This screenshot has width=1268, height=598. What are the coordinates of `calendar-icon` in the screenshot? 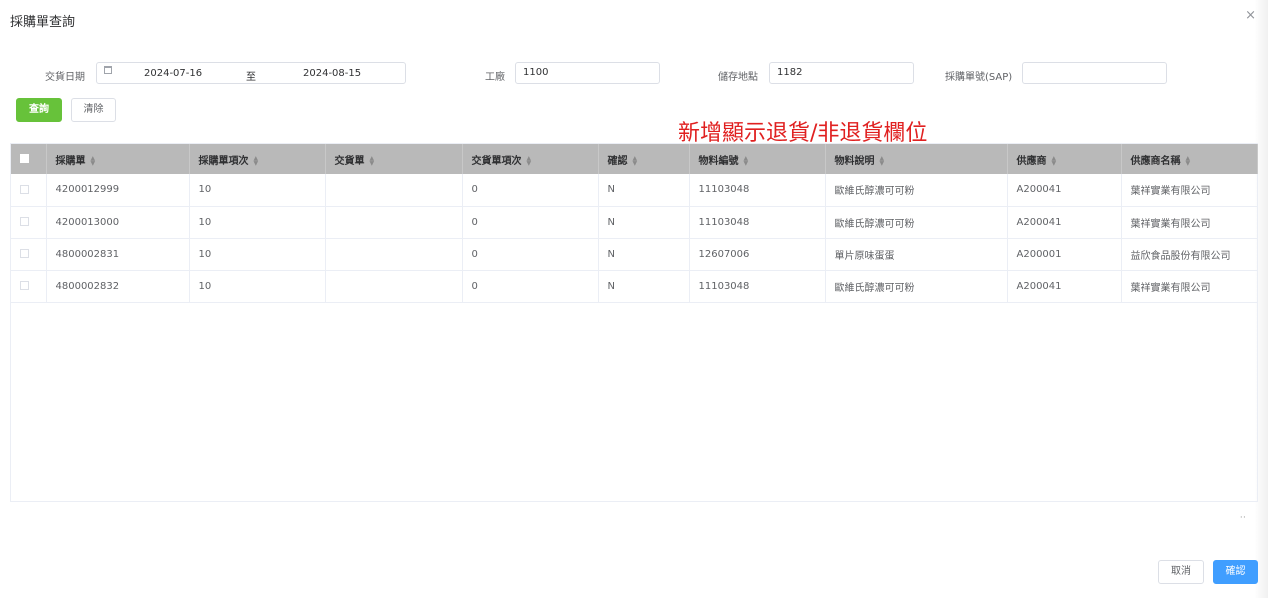 It's located at (108, 70).